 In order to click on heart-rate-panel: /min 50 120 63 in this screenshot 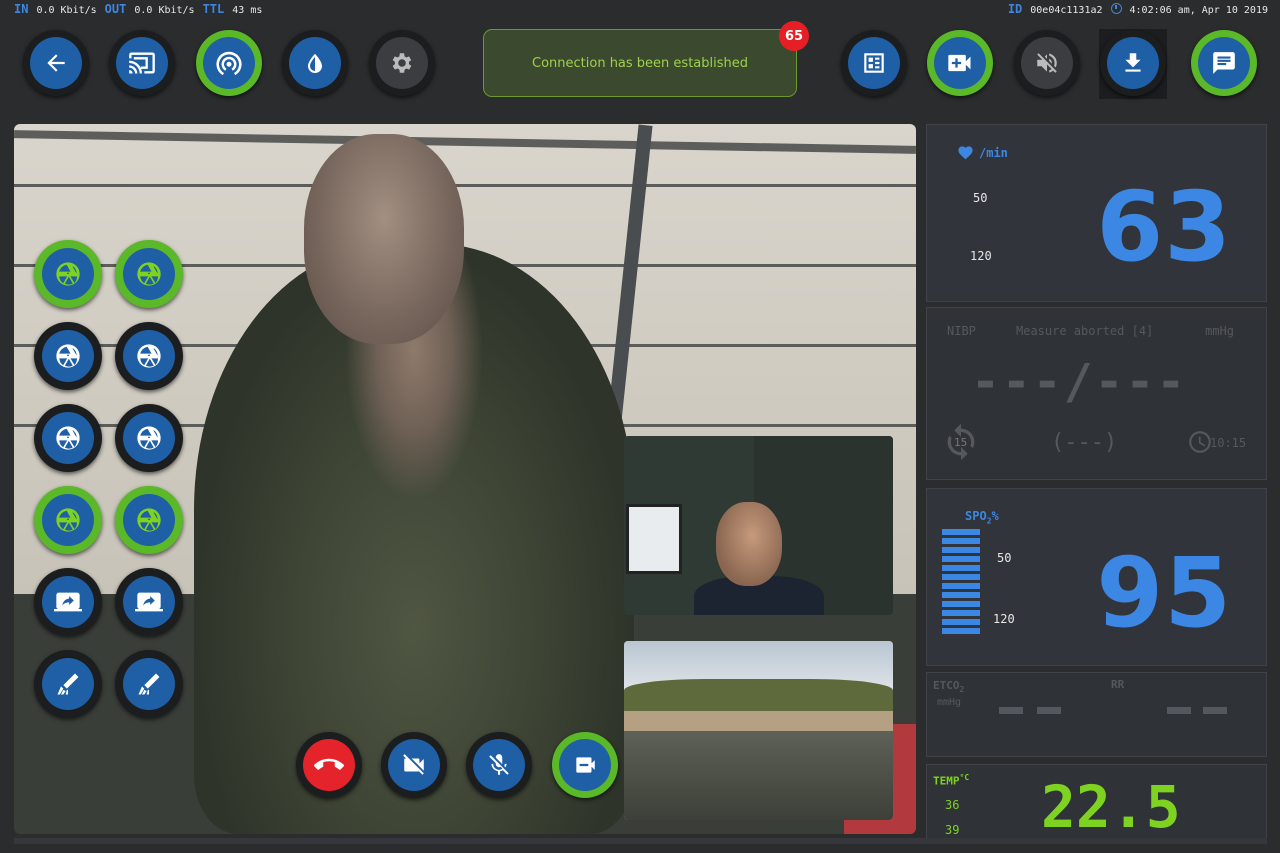, I will do `click(1096, 213)`.